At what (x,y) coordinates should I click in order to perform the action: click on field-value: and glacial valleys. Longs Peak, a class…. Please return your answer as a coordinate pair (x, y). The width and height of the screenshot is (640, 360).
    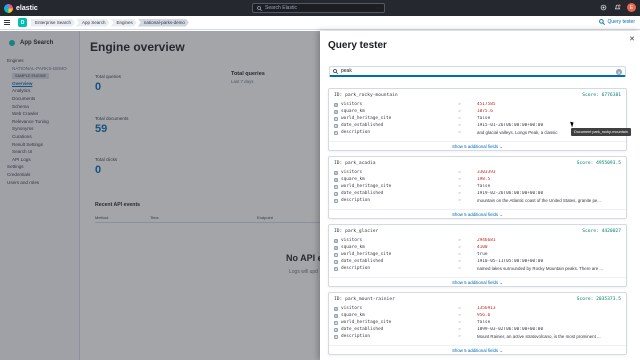
    Looking at the image, I should click on (517, 132).